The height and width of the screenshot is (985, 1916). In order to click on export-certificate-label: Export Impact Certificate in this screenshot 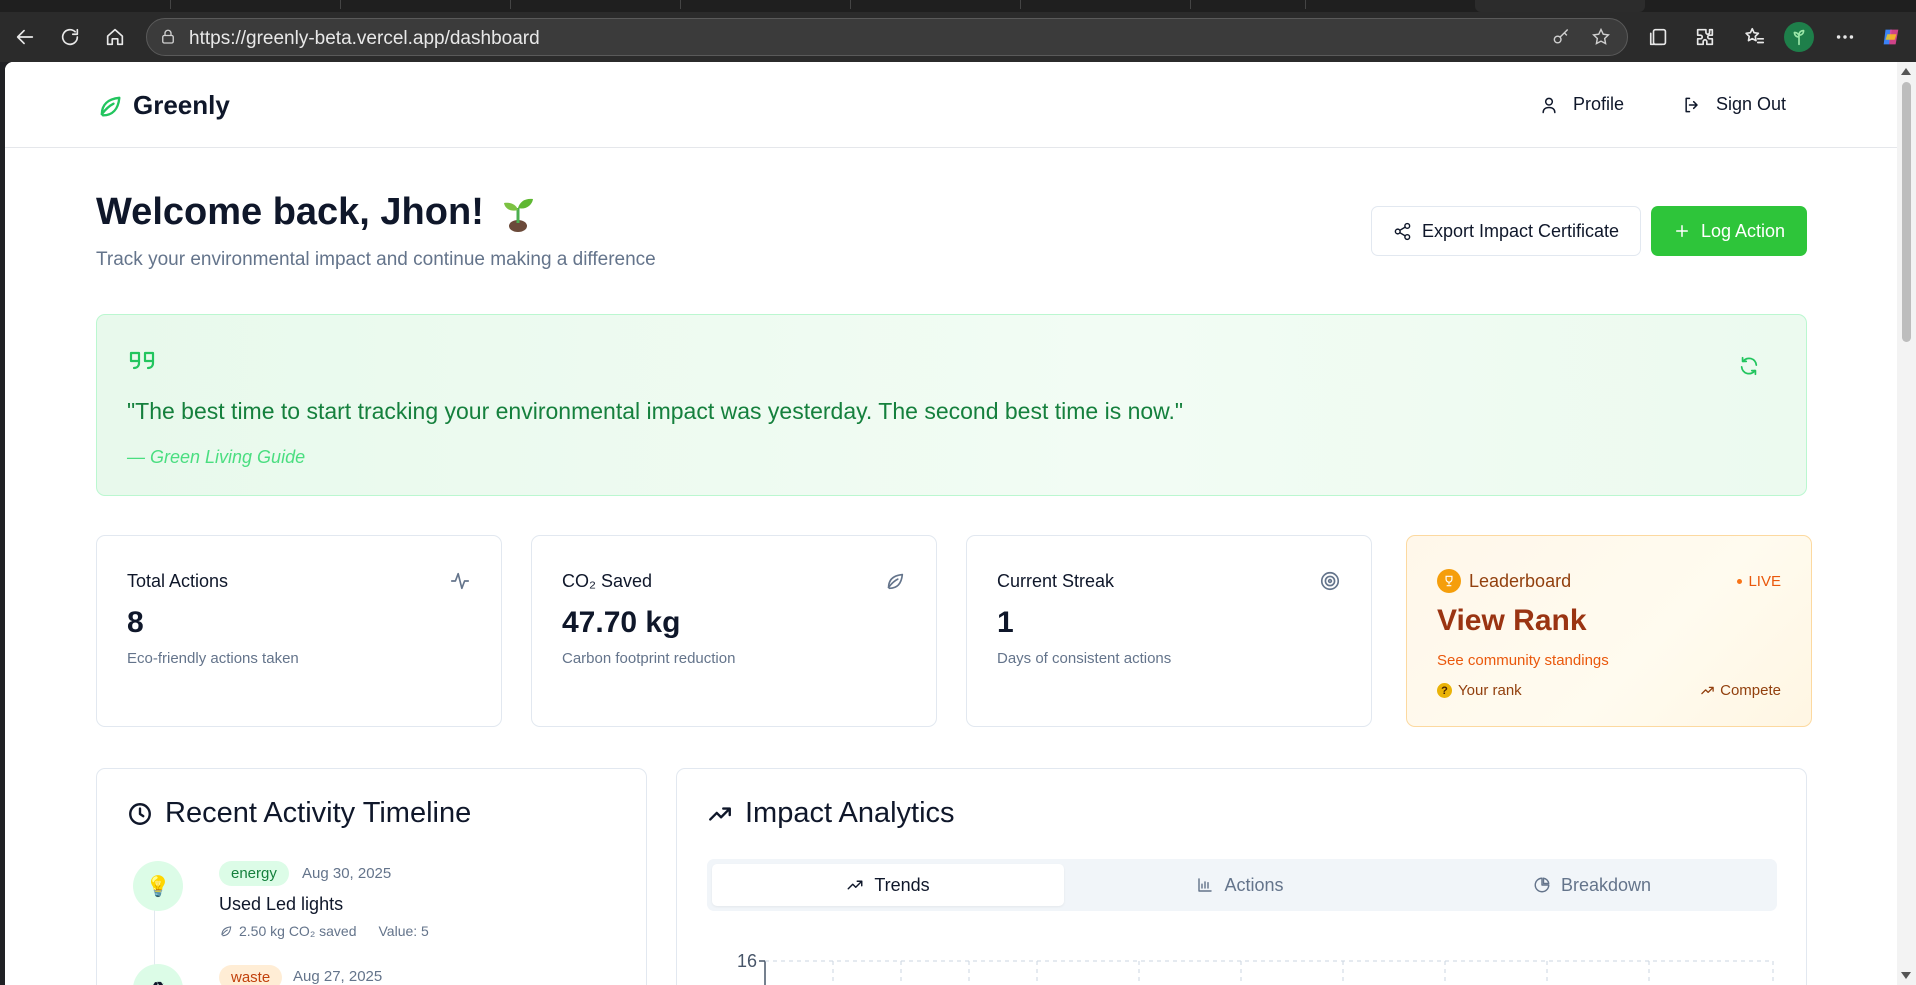, I will do `click(1520, 230)`.